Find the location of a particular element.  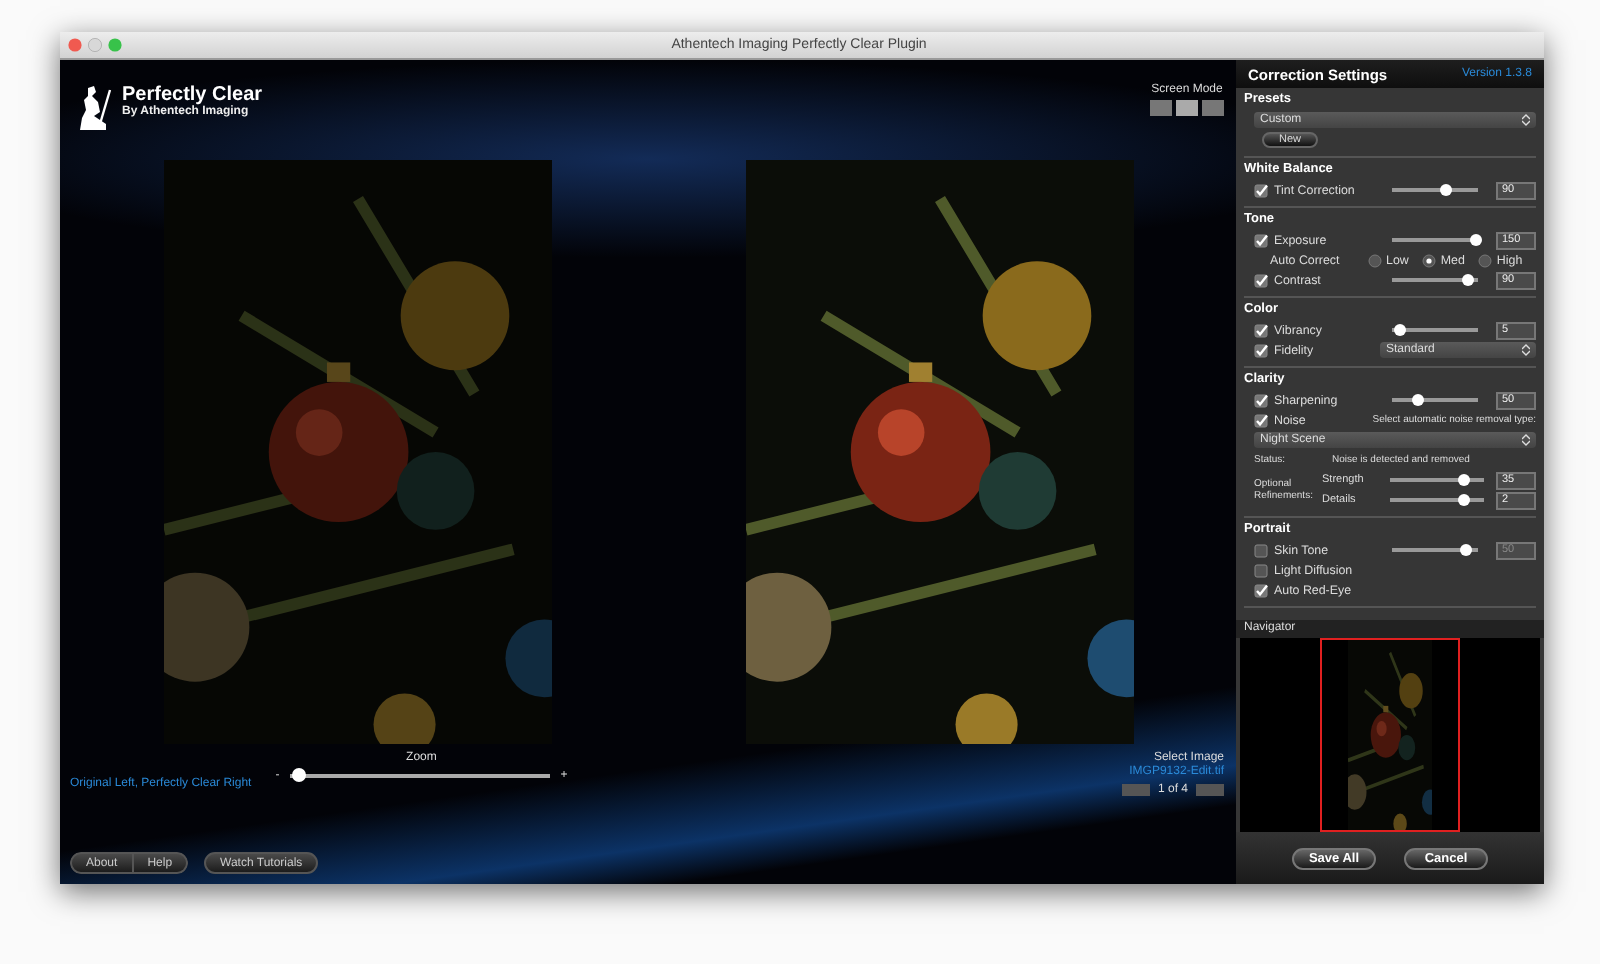

close-icon is located at coordinates (75, 45).